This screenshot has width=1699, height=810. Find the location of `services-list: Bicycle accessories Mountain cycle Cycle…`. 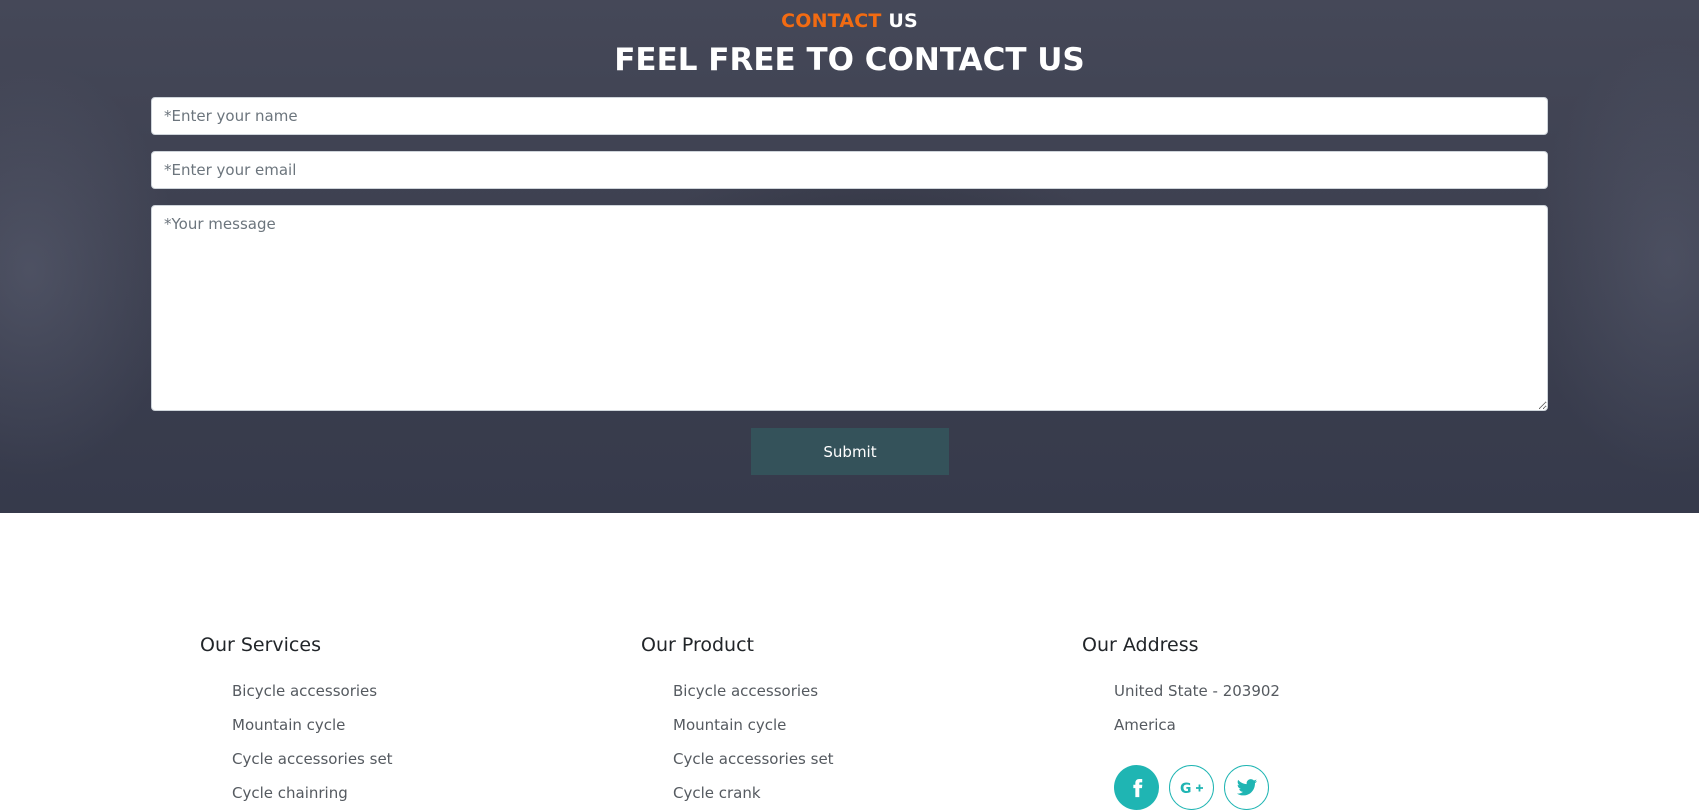

services-list: Bicycle accessories Mountain cycle Cycle… is located at coordinates (296, 742).